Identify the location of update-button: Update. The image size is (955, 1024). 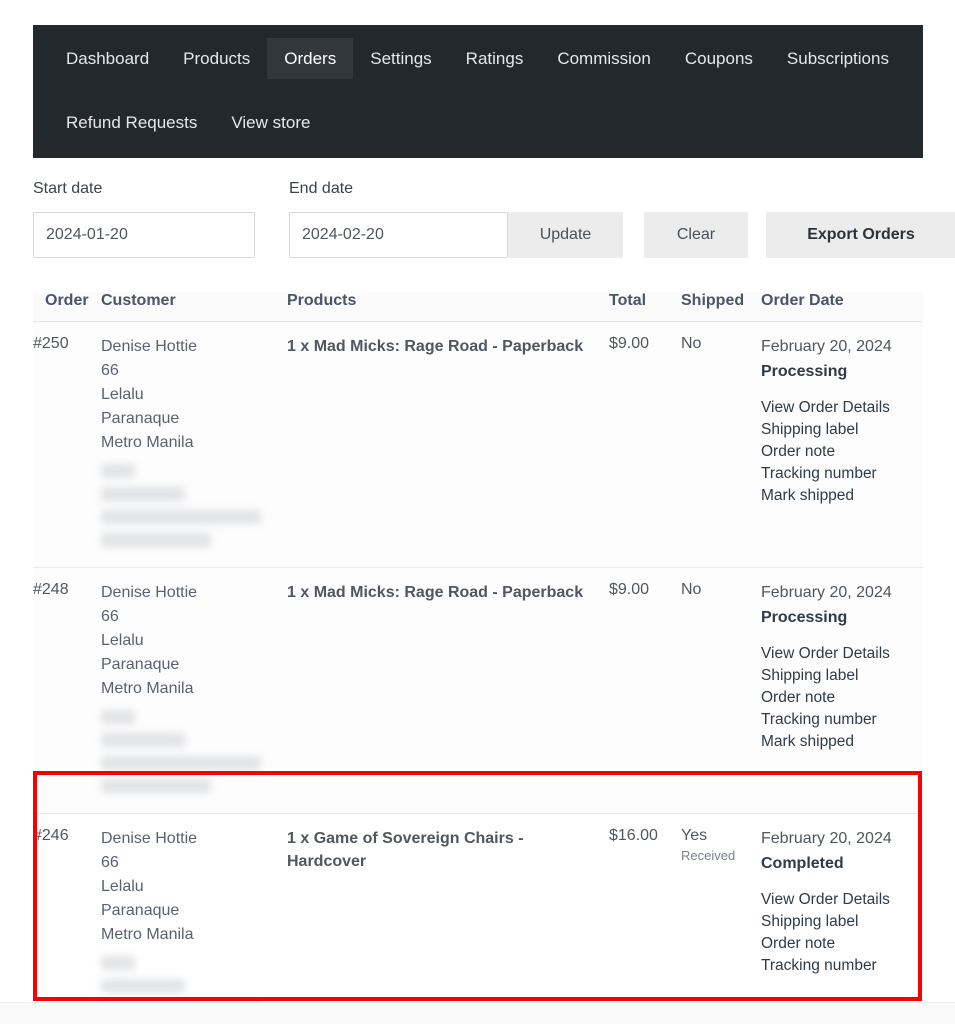
(565, 235).